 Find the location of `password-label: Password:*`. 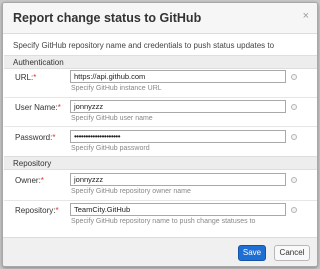

password-label: Password:* is located at coordinates (35, 137).